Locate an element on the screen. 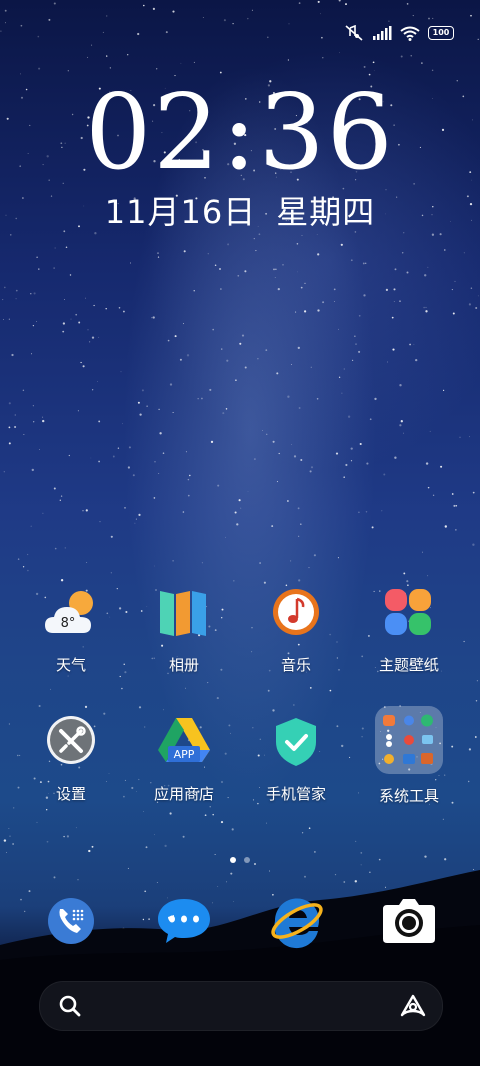 The width and height of the screenshot is (480, 1066). wifi-icon is located at coordinates (410, 33).